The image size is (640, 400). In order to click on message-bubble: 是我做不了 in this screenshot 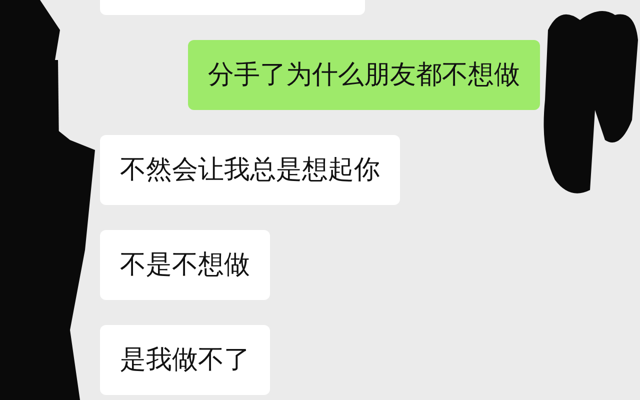, I will do `click(185, 360)`.